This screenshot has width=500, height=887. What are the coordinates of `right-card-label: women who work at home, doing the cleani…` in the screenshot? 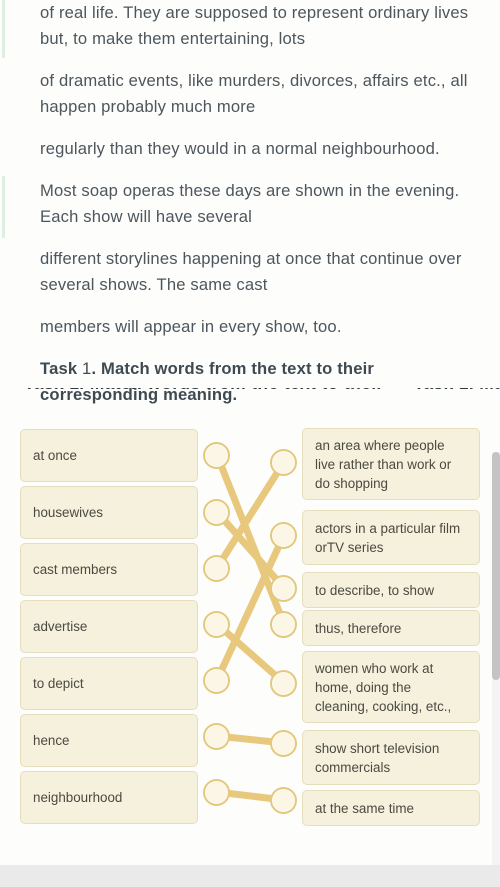 It's located at (383, 687).